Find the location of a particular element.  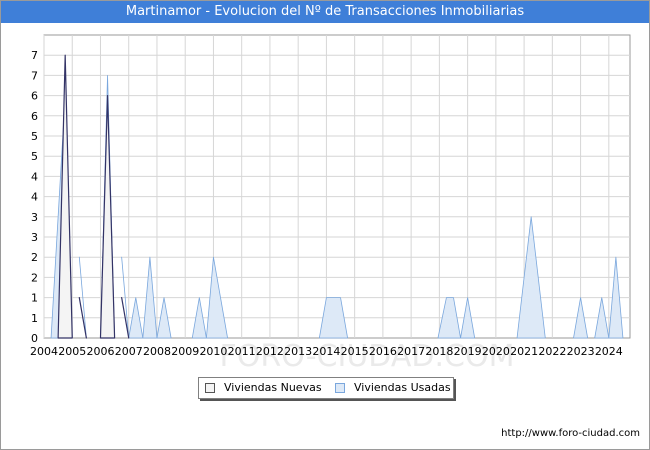

x-tick-label: 2005 is located at coordinates (72, 351).